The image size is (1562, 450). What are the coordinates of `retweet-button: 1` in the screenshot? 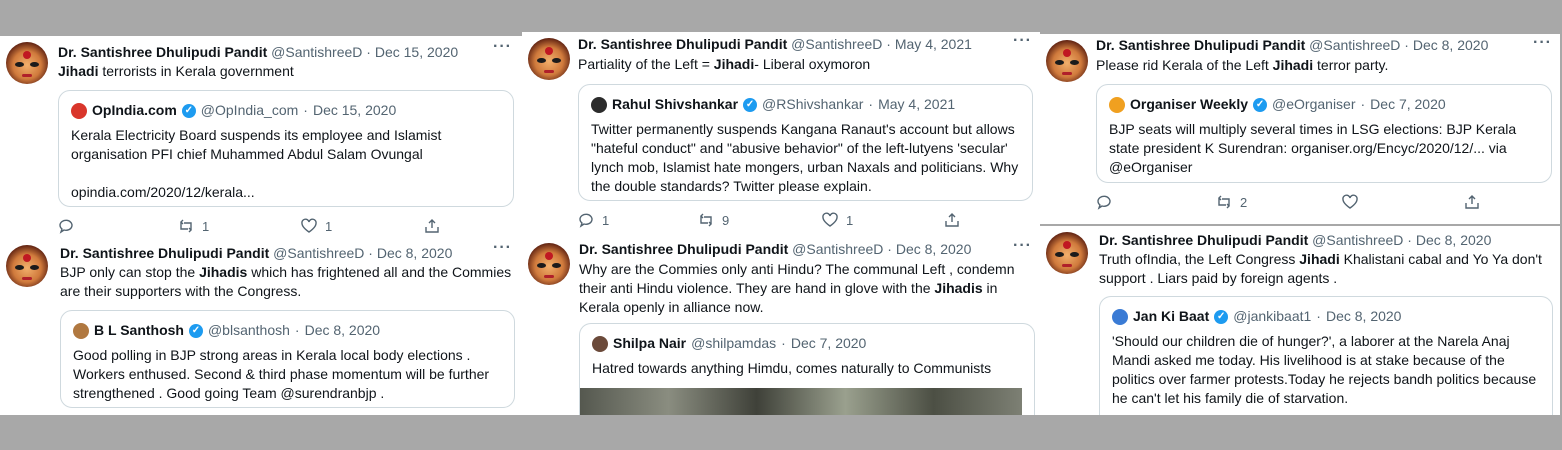 It's located at (193, 226).